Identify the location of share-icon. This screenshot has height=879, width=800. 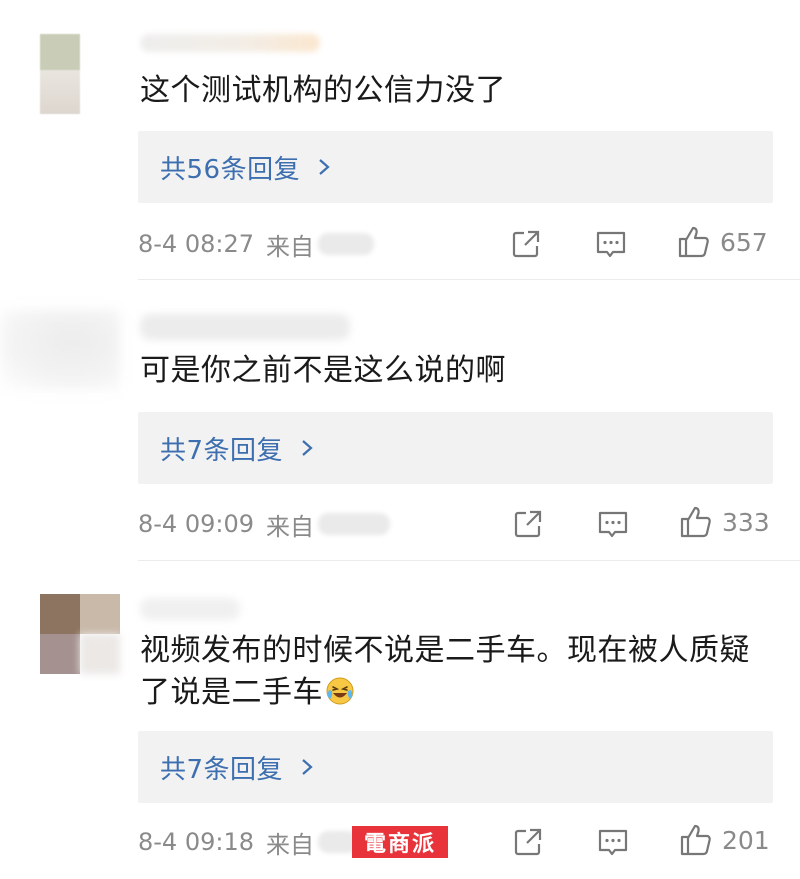
(528, 842).